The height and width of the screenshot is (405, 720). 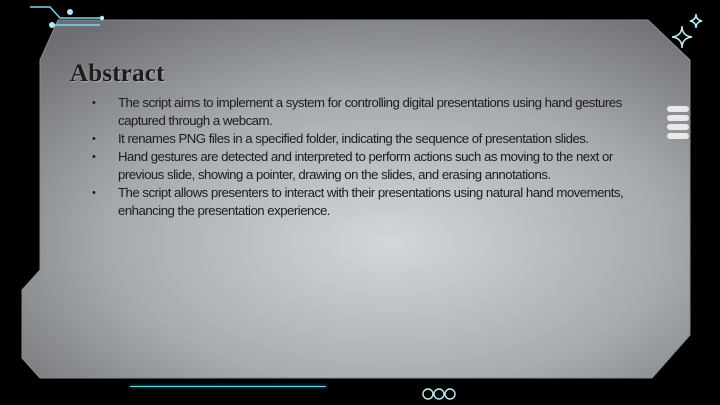 What do you see at coordinates (228, 386) in the screenshot?
I see `accent-line` at bounding box center [228, 386].